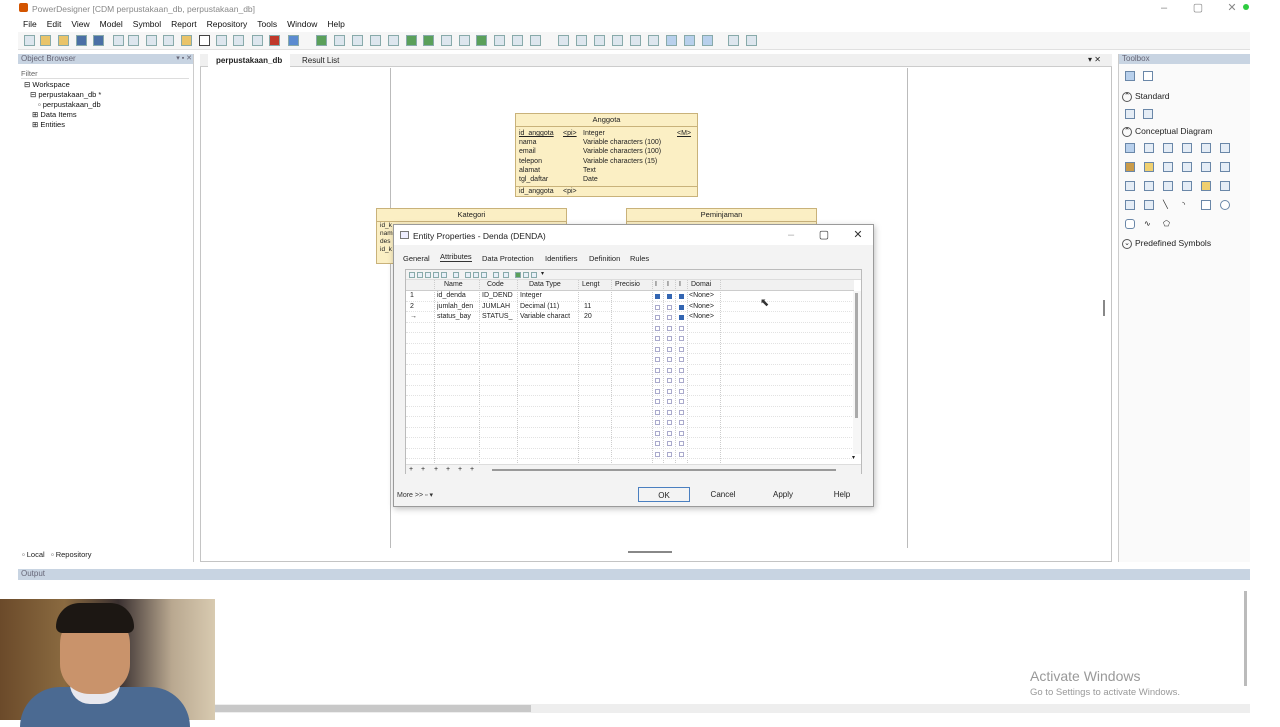 Image resolution: width=1280 pixels, height=727 pixels. Describe the element at coordinates (499, 307) in the screenshot. I see `cell-code: JUMLAH` at that location.